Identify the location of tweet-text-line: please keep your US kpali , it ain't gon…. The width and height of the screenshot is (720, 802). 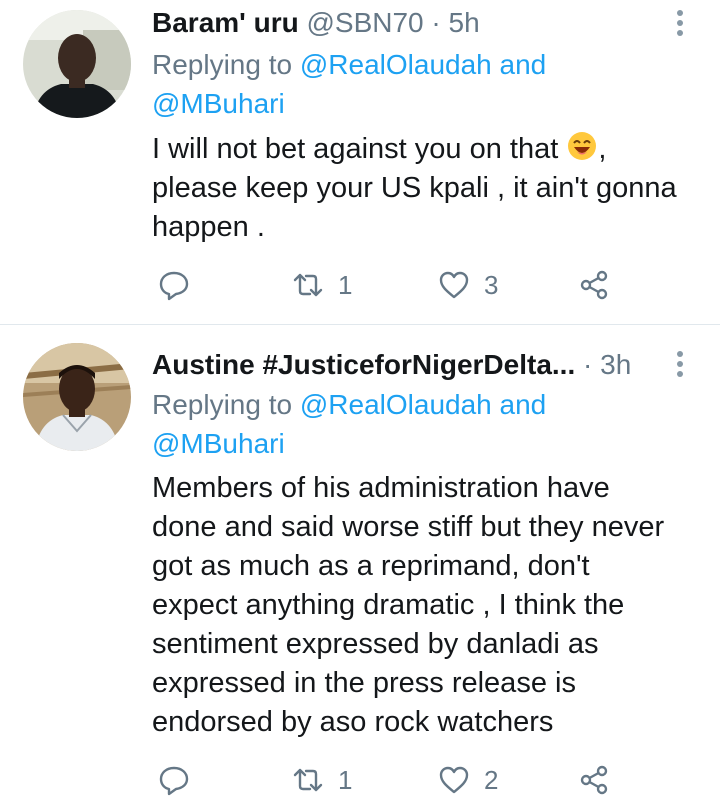
(414, 188).